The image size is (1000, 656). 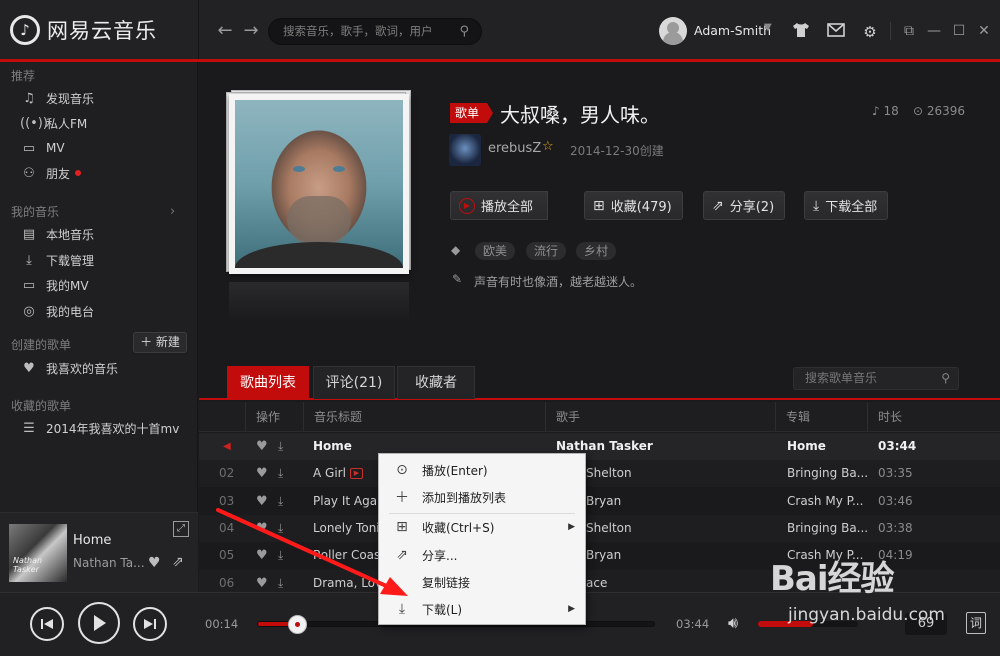 What do you see at coordinates (934, 31) in the screenshot?
I see `minimize-icon: —` at bounding box center [934, 31].